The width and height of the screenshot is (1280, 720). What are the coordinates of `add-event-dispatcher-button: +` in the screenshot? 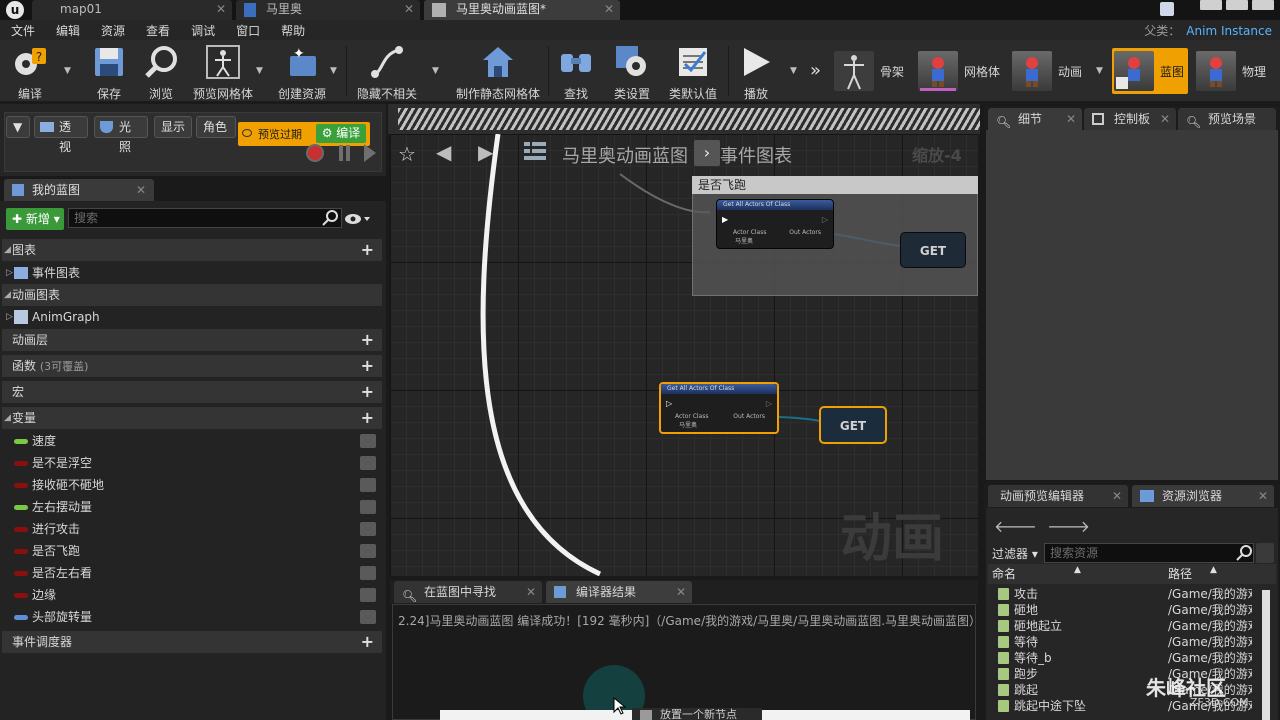 It's located at (367, 642).